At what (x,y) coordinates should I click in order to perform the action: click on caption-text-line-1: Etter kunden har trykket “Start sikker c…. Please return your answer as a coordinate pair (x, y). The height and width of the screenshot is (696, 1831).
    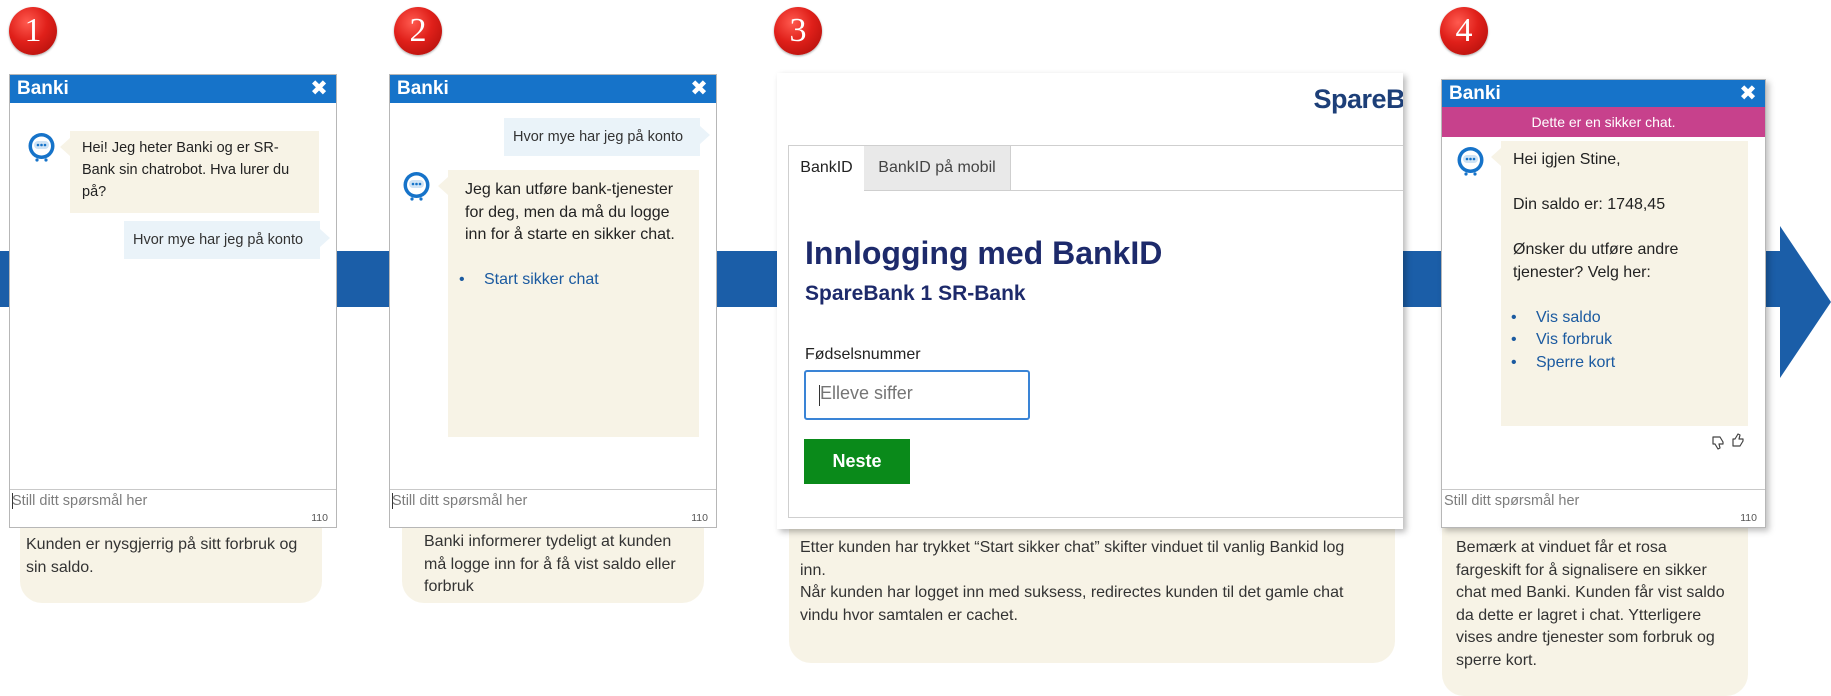
    Looking at the image, I should click on (1072, 559).